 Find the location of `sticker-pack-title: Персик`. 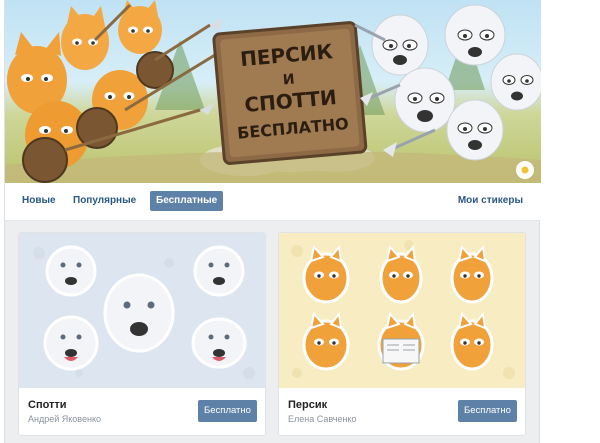

sticker-pack-title: Персик is located at coordinates (307, 405).